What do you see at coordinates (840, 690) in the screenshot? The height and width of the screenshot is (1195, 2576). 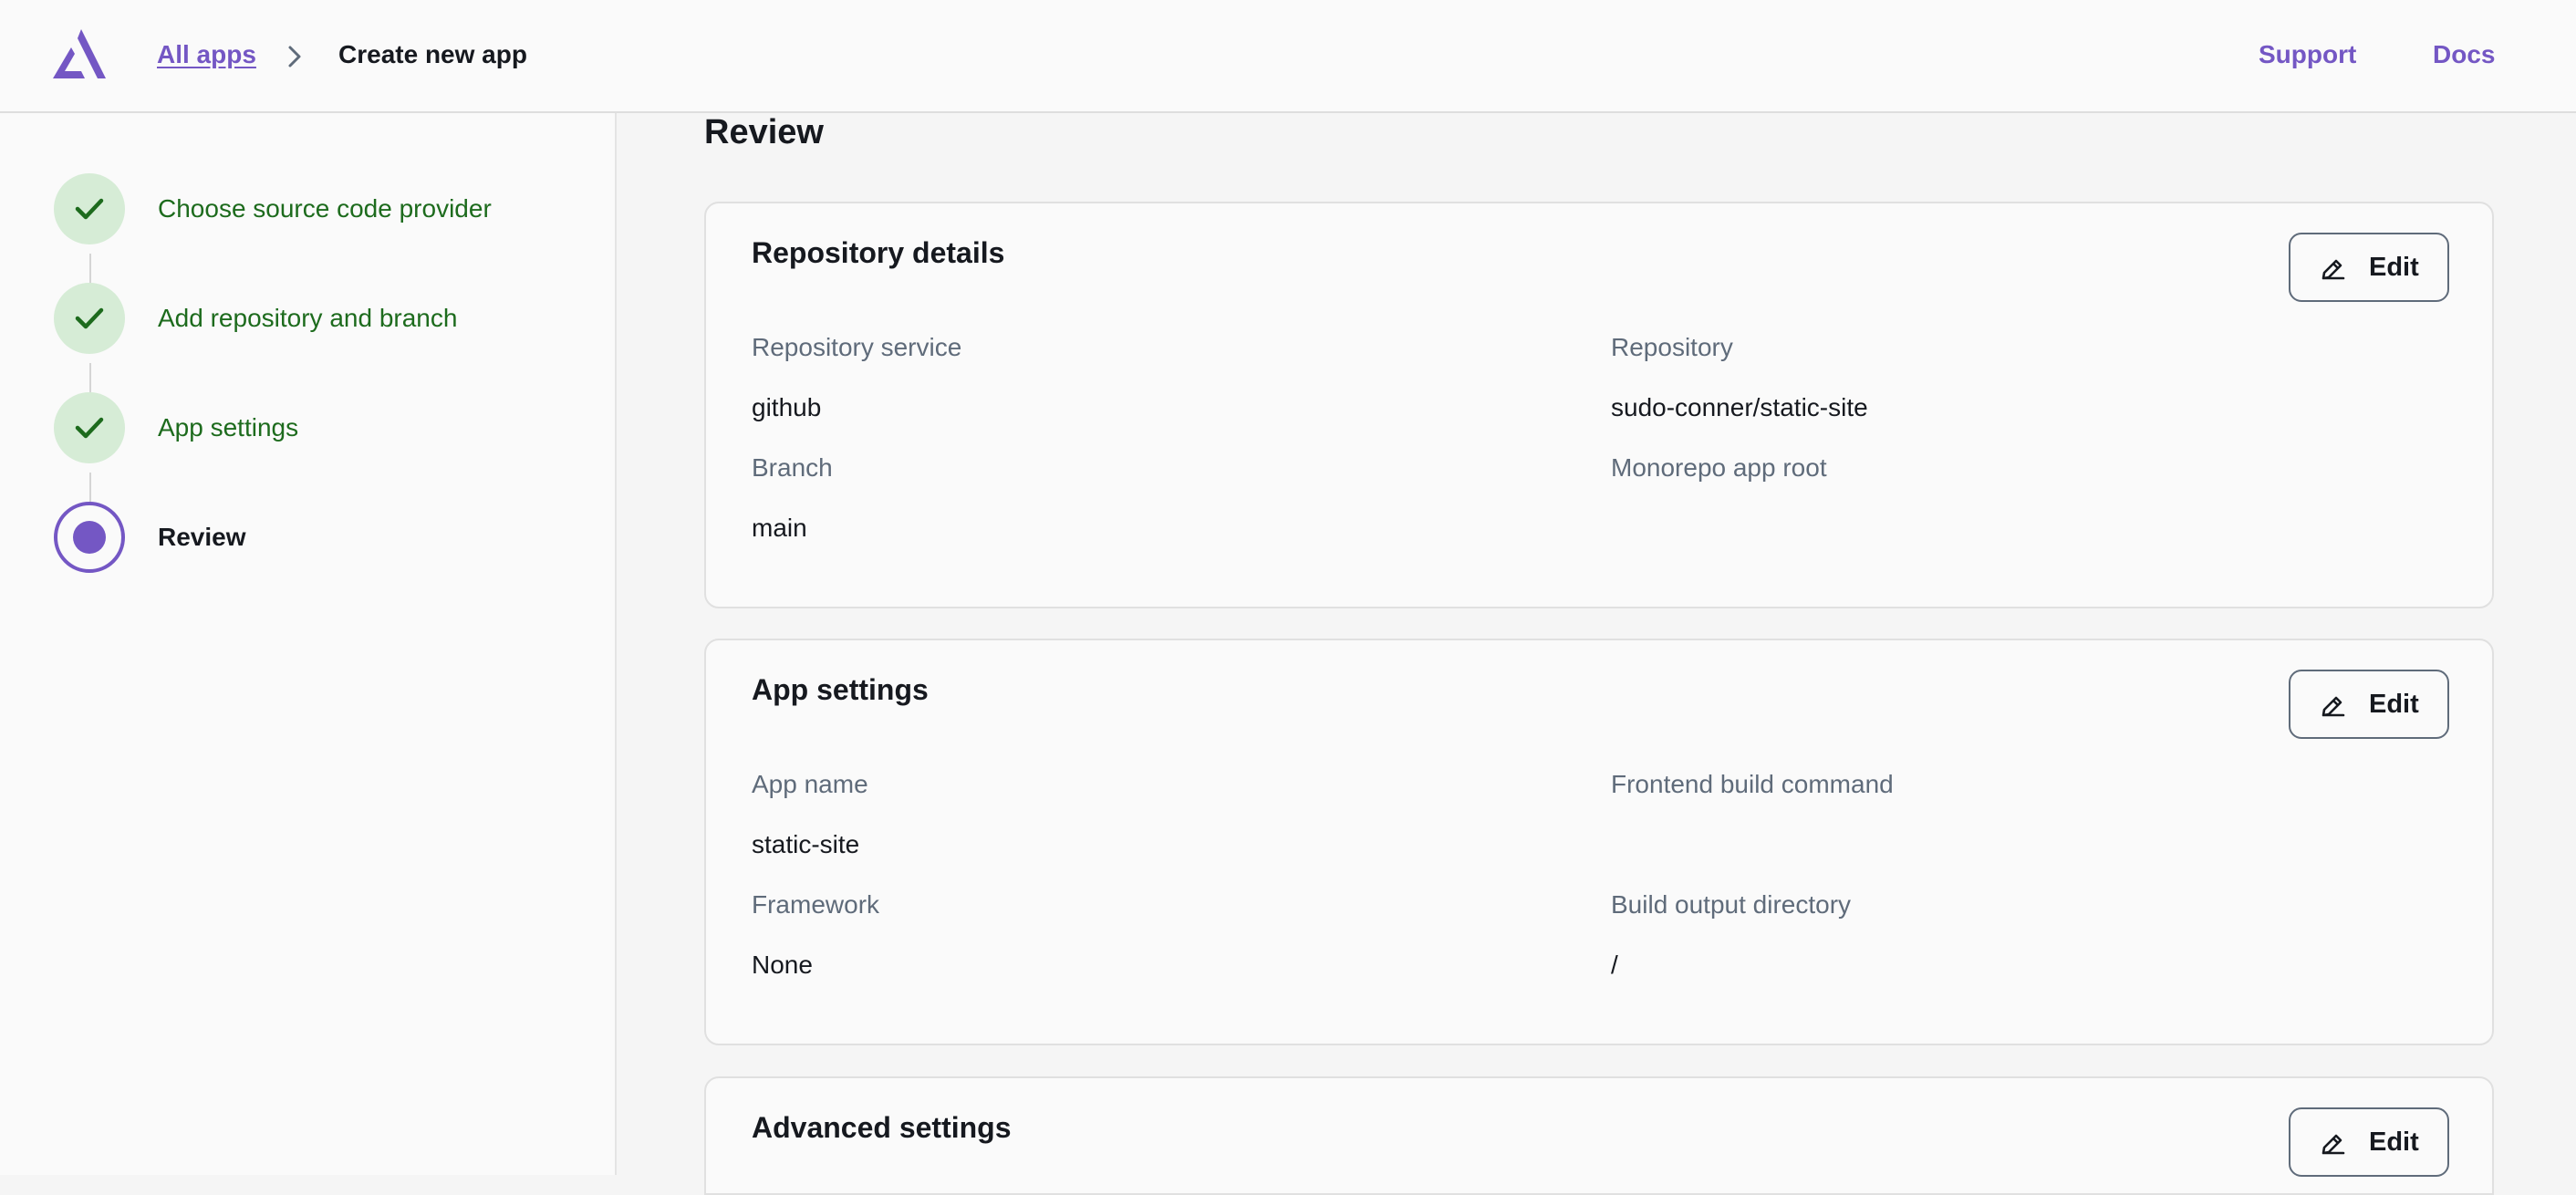 I see `card-title: App settings` at bounding box center [840, 690].